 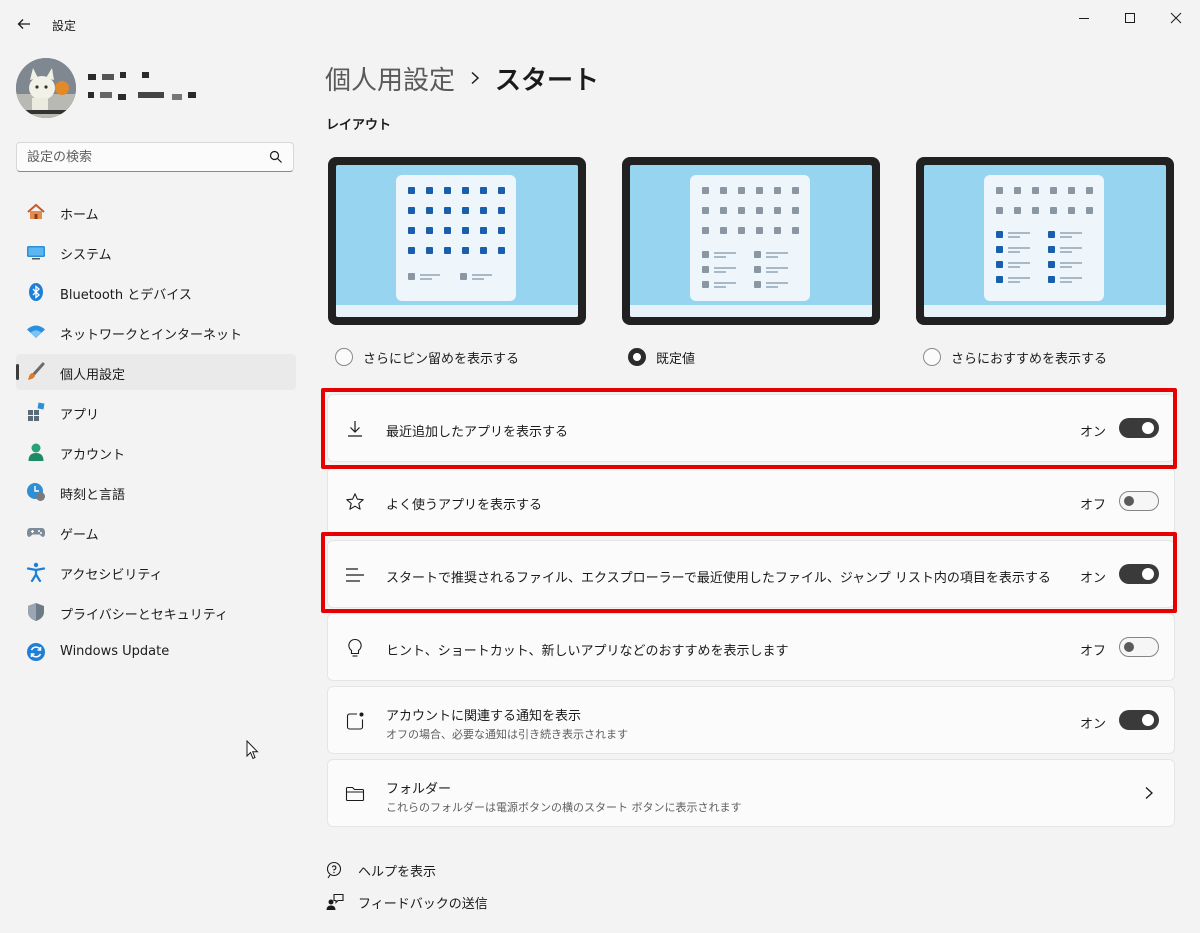 What do you see at coordinates (547, 80) in the screenshot?
I see `page-title: スタート` at bounding box center [547, 80].